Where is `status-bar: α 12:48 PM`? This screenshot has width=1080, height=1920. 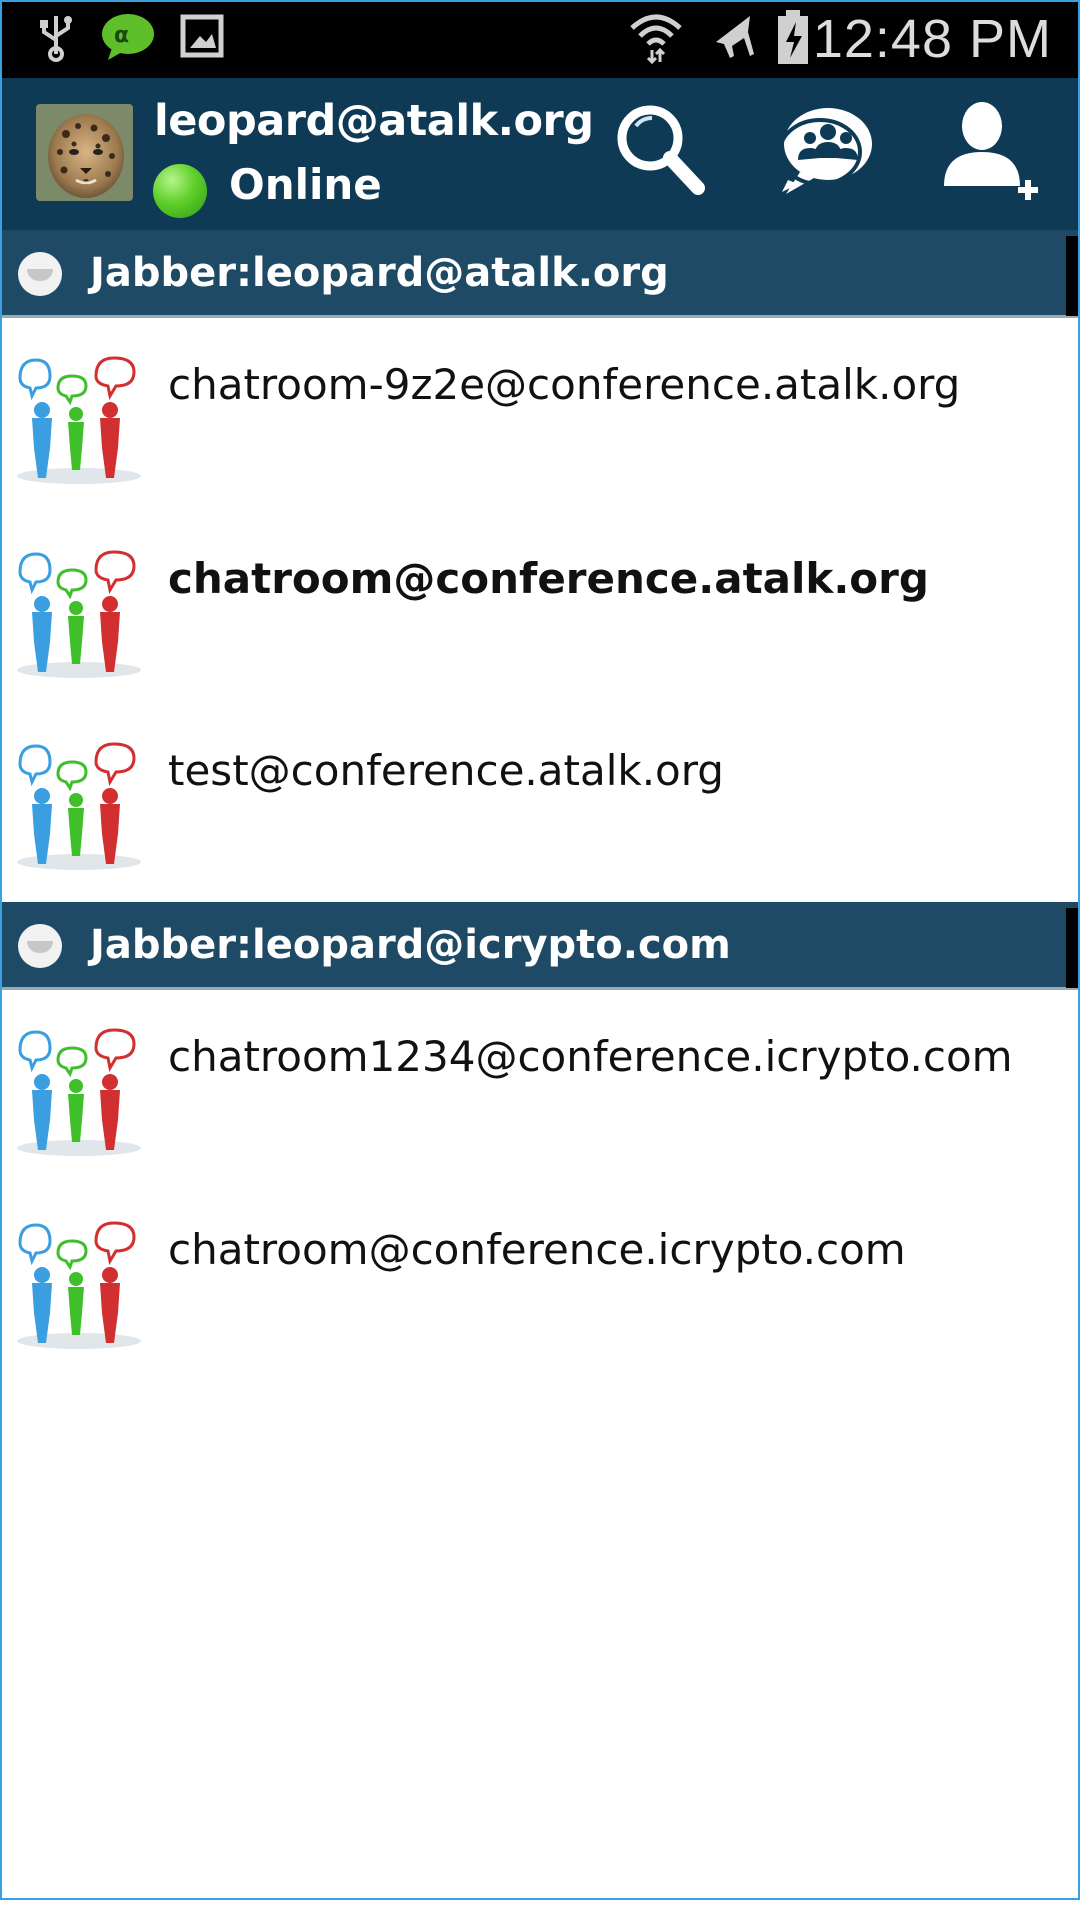 status-bar: α 12:48 PM is located at coordinates (540, 39).